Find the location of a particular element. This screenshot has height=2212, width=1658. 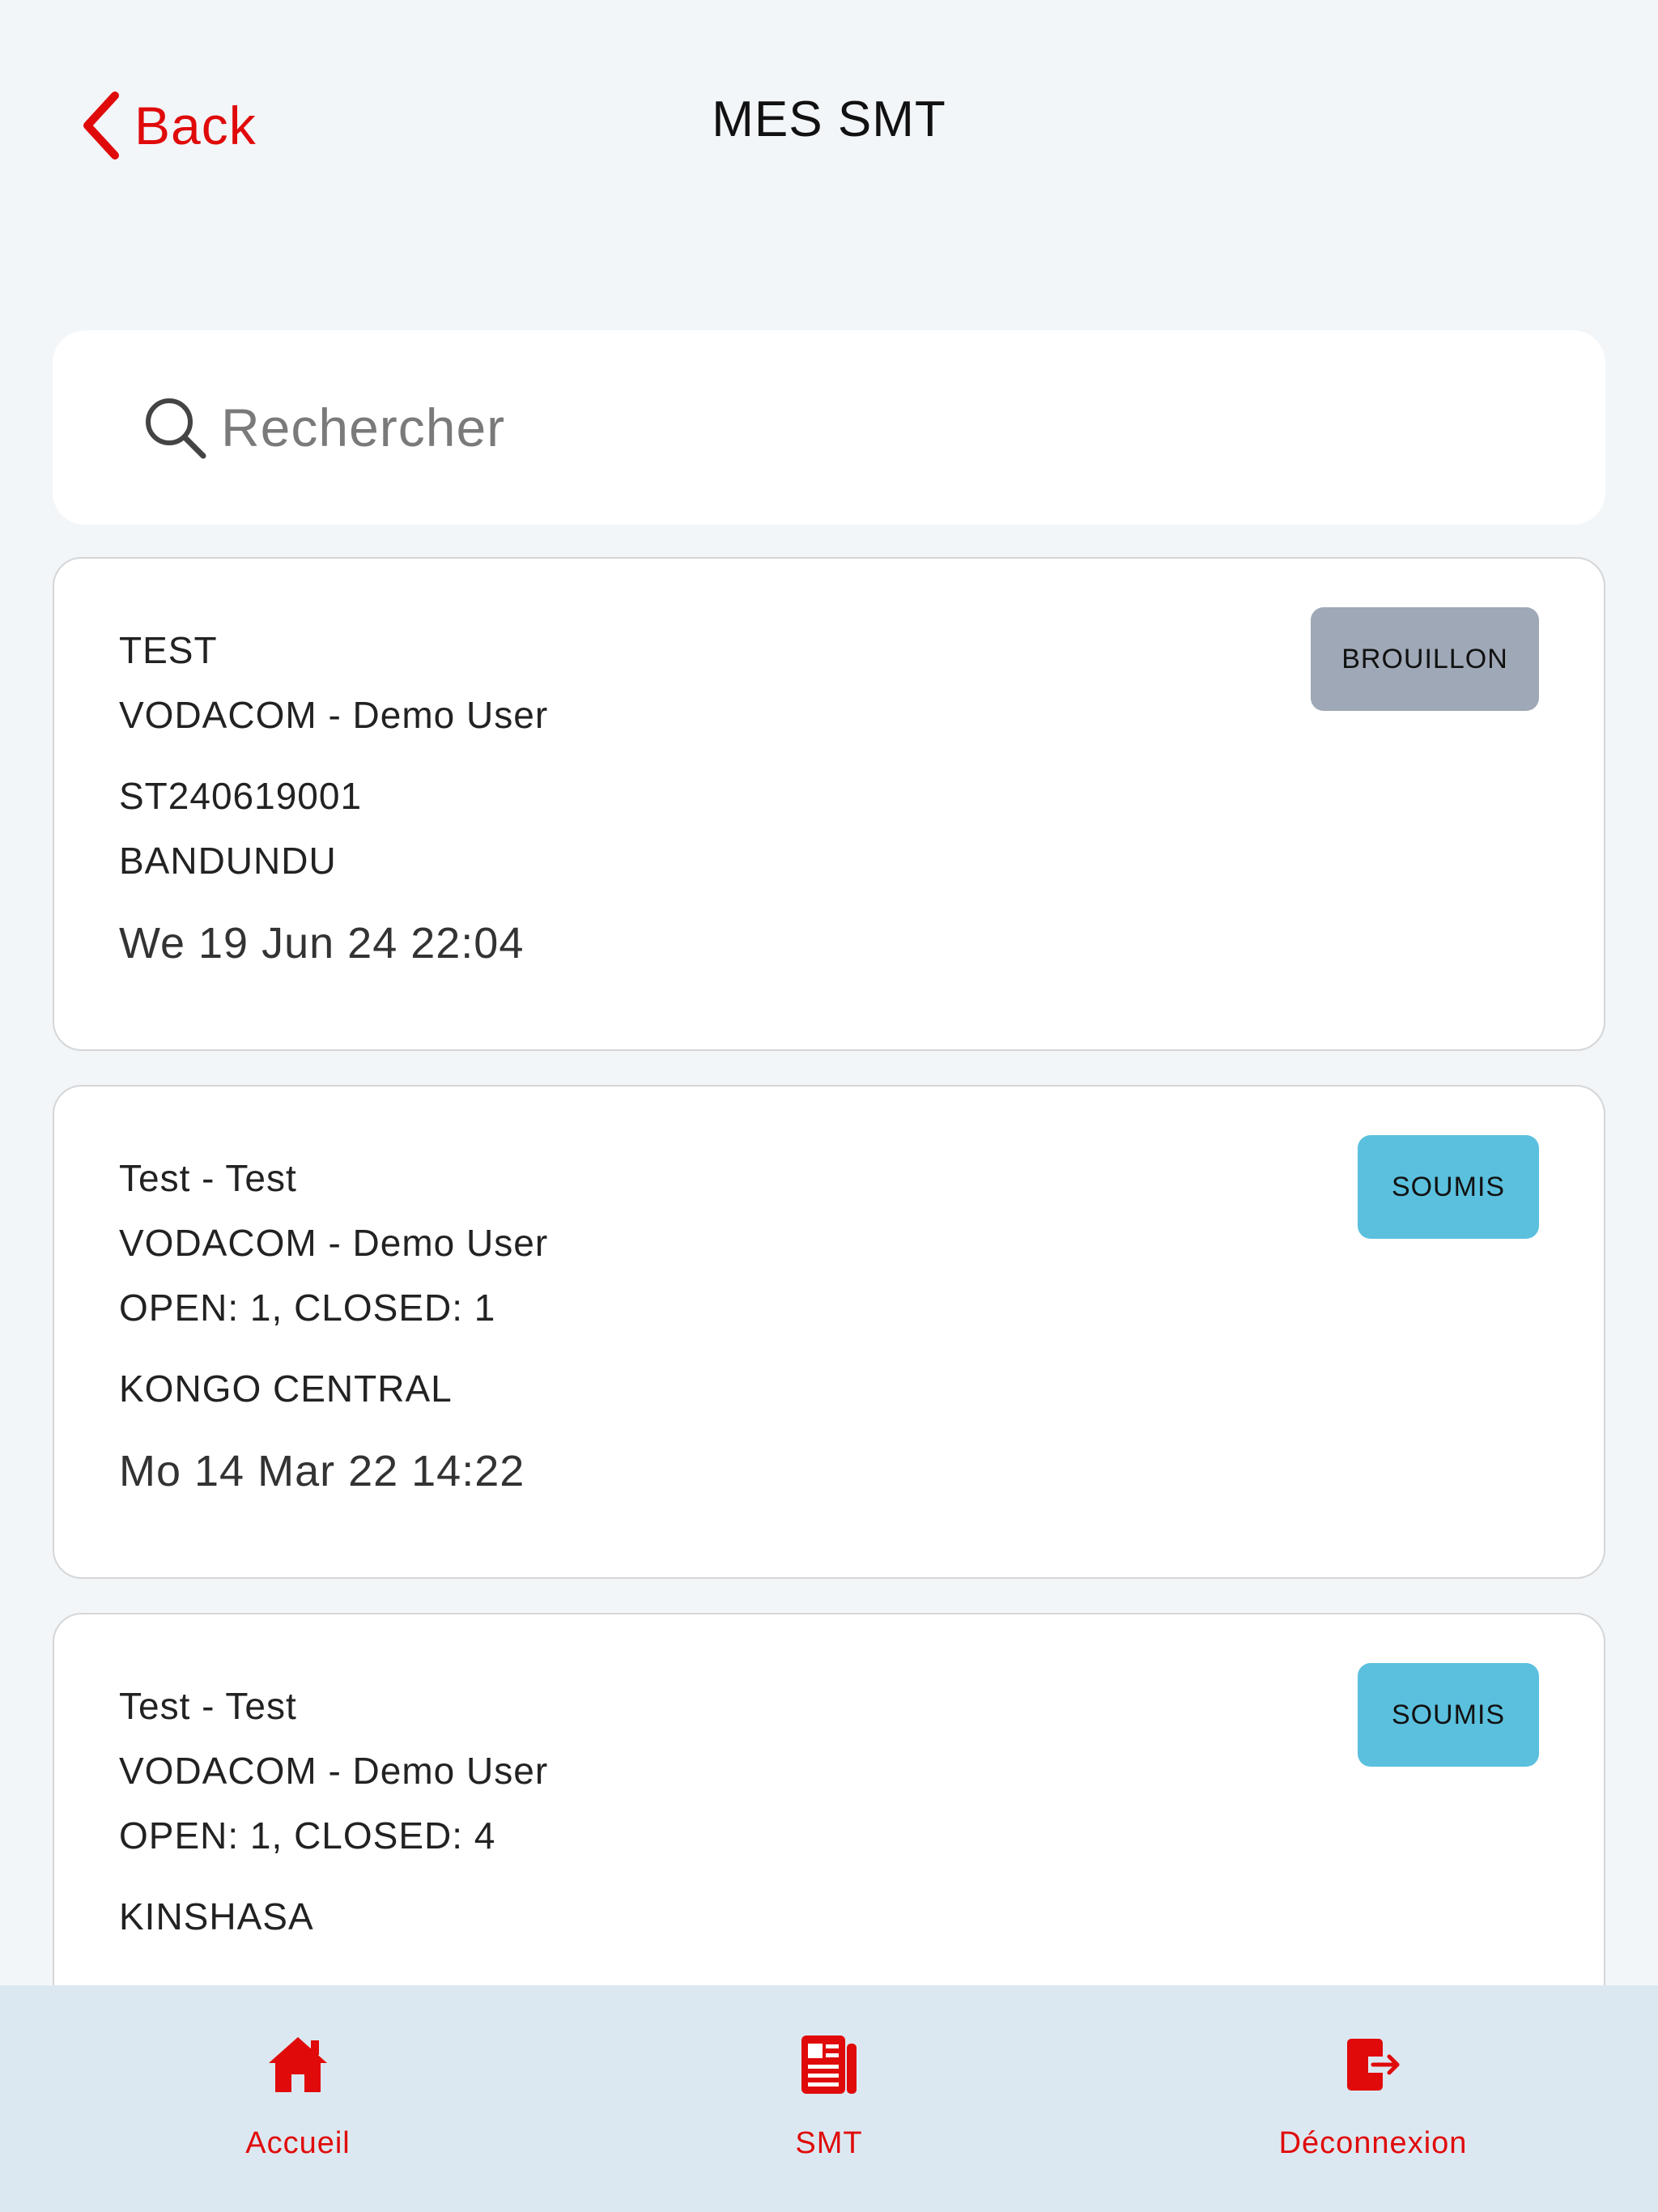

card-counts: OPEN: 1, CLOSED: 1 is located at coordinates (307, 1308).